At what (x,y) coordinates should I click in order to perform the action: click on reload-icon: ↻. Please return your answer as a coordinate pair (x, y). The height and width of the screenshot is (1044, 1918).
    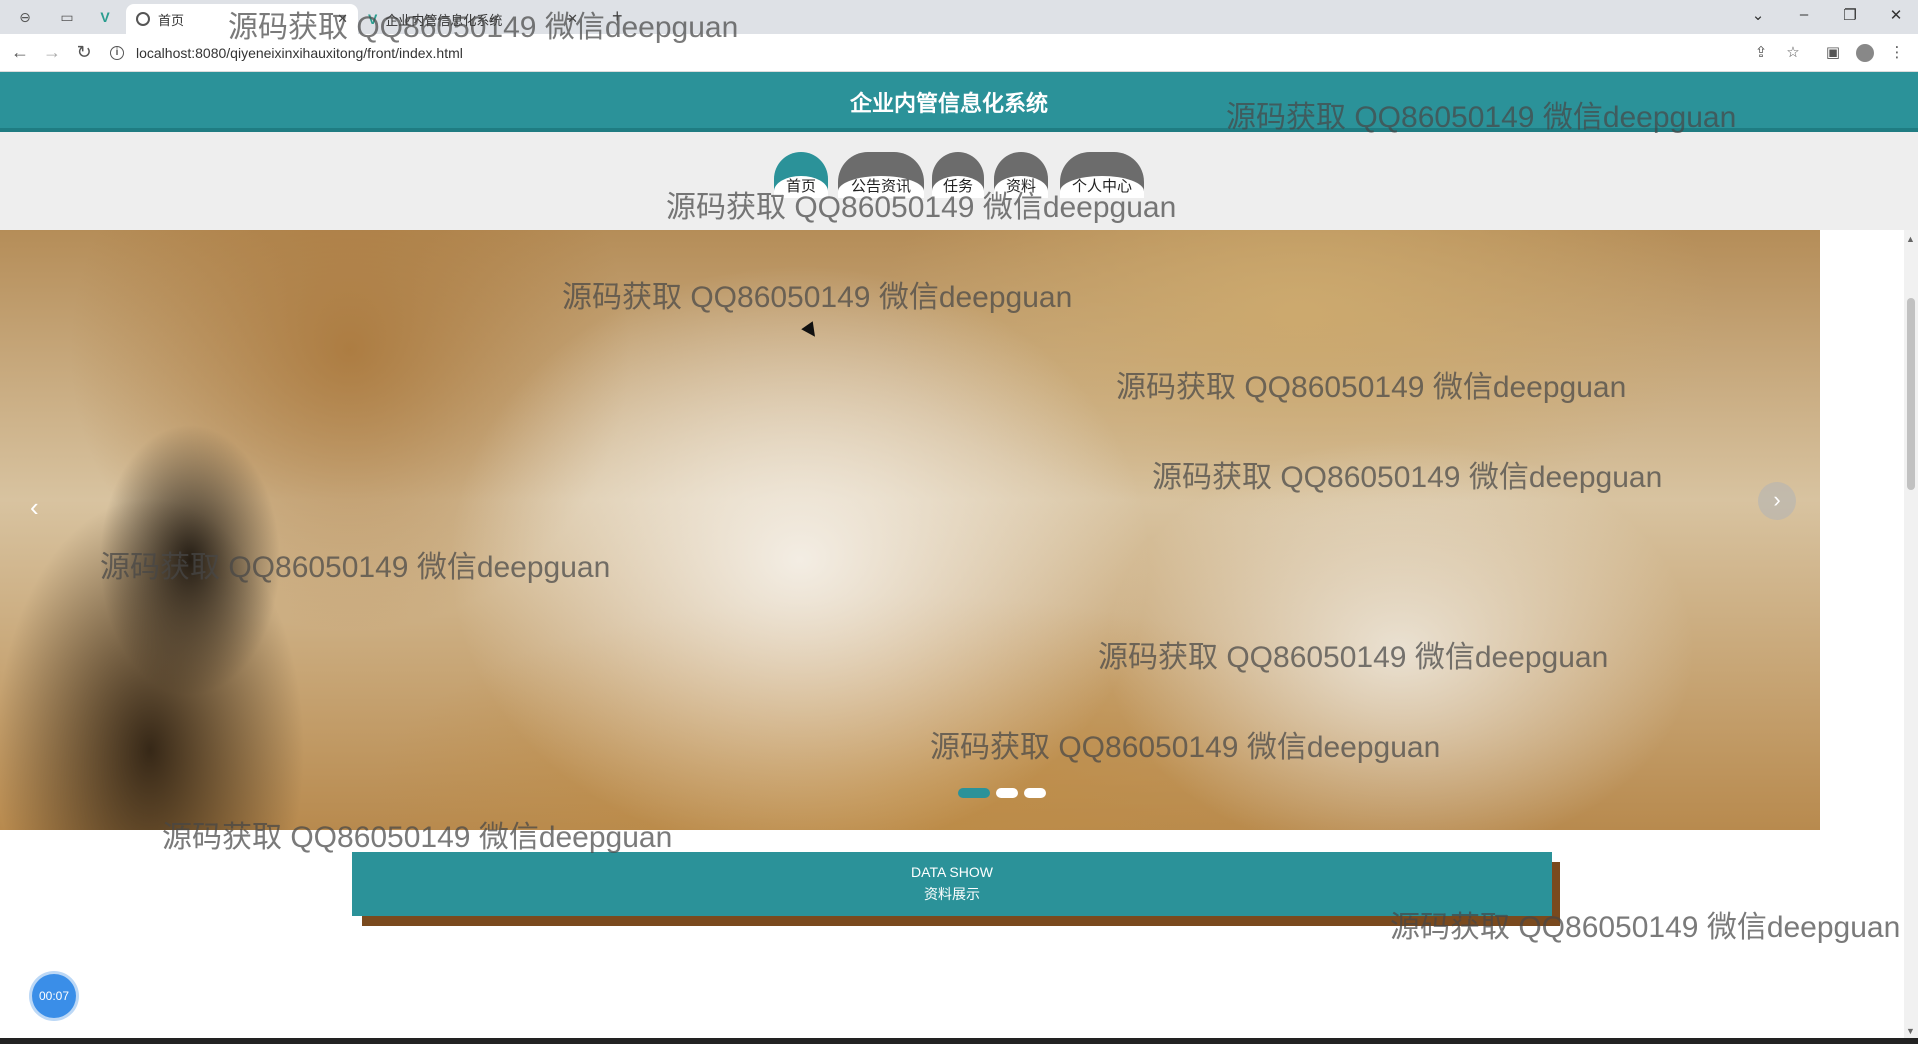
    Looking at the image, I should click on (84, 52).